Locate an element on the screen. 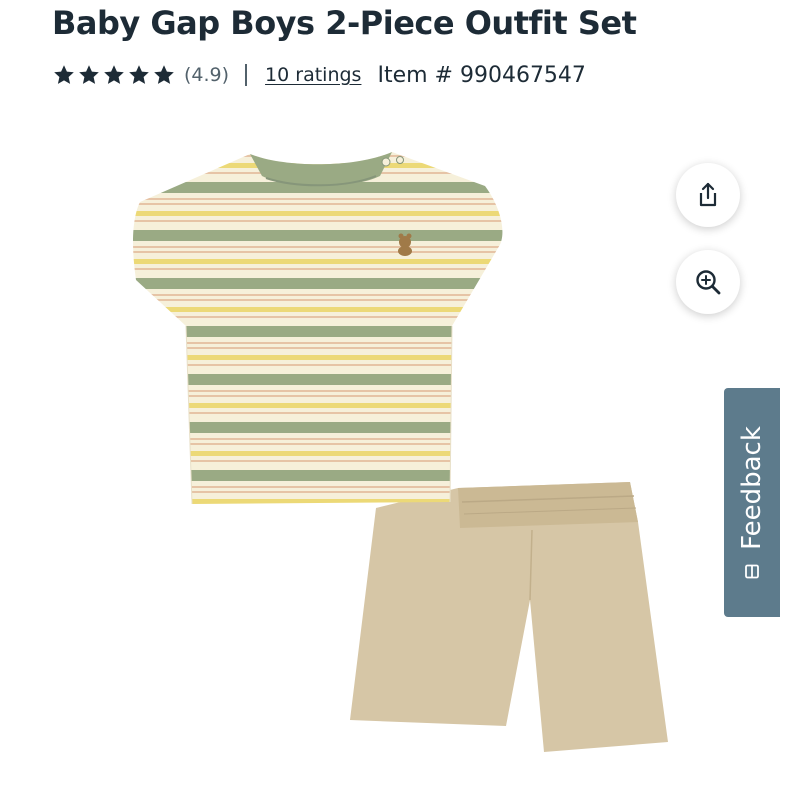 This screenshot has height=800, width=800. feedback-tab: Feedback is located at coordinates (752, 502).